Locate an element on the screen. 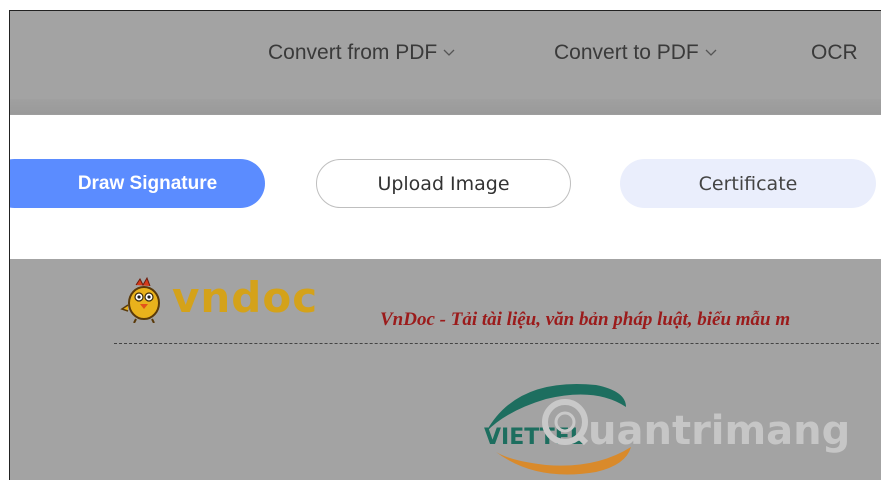  nav-ocr: OCR is located at coordinates (834, 53).